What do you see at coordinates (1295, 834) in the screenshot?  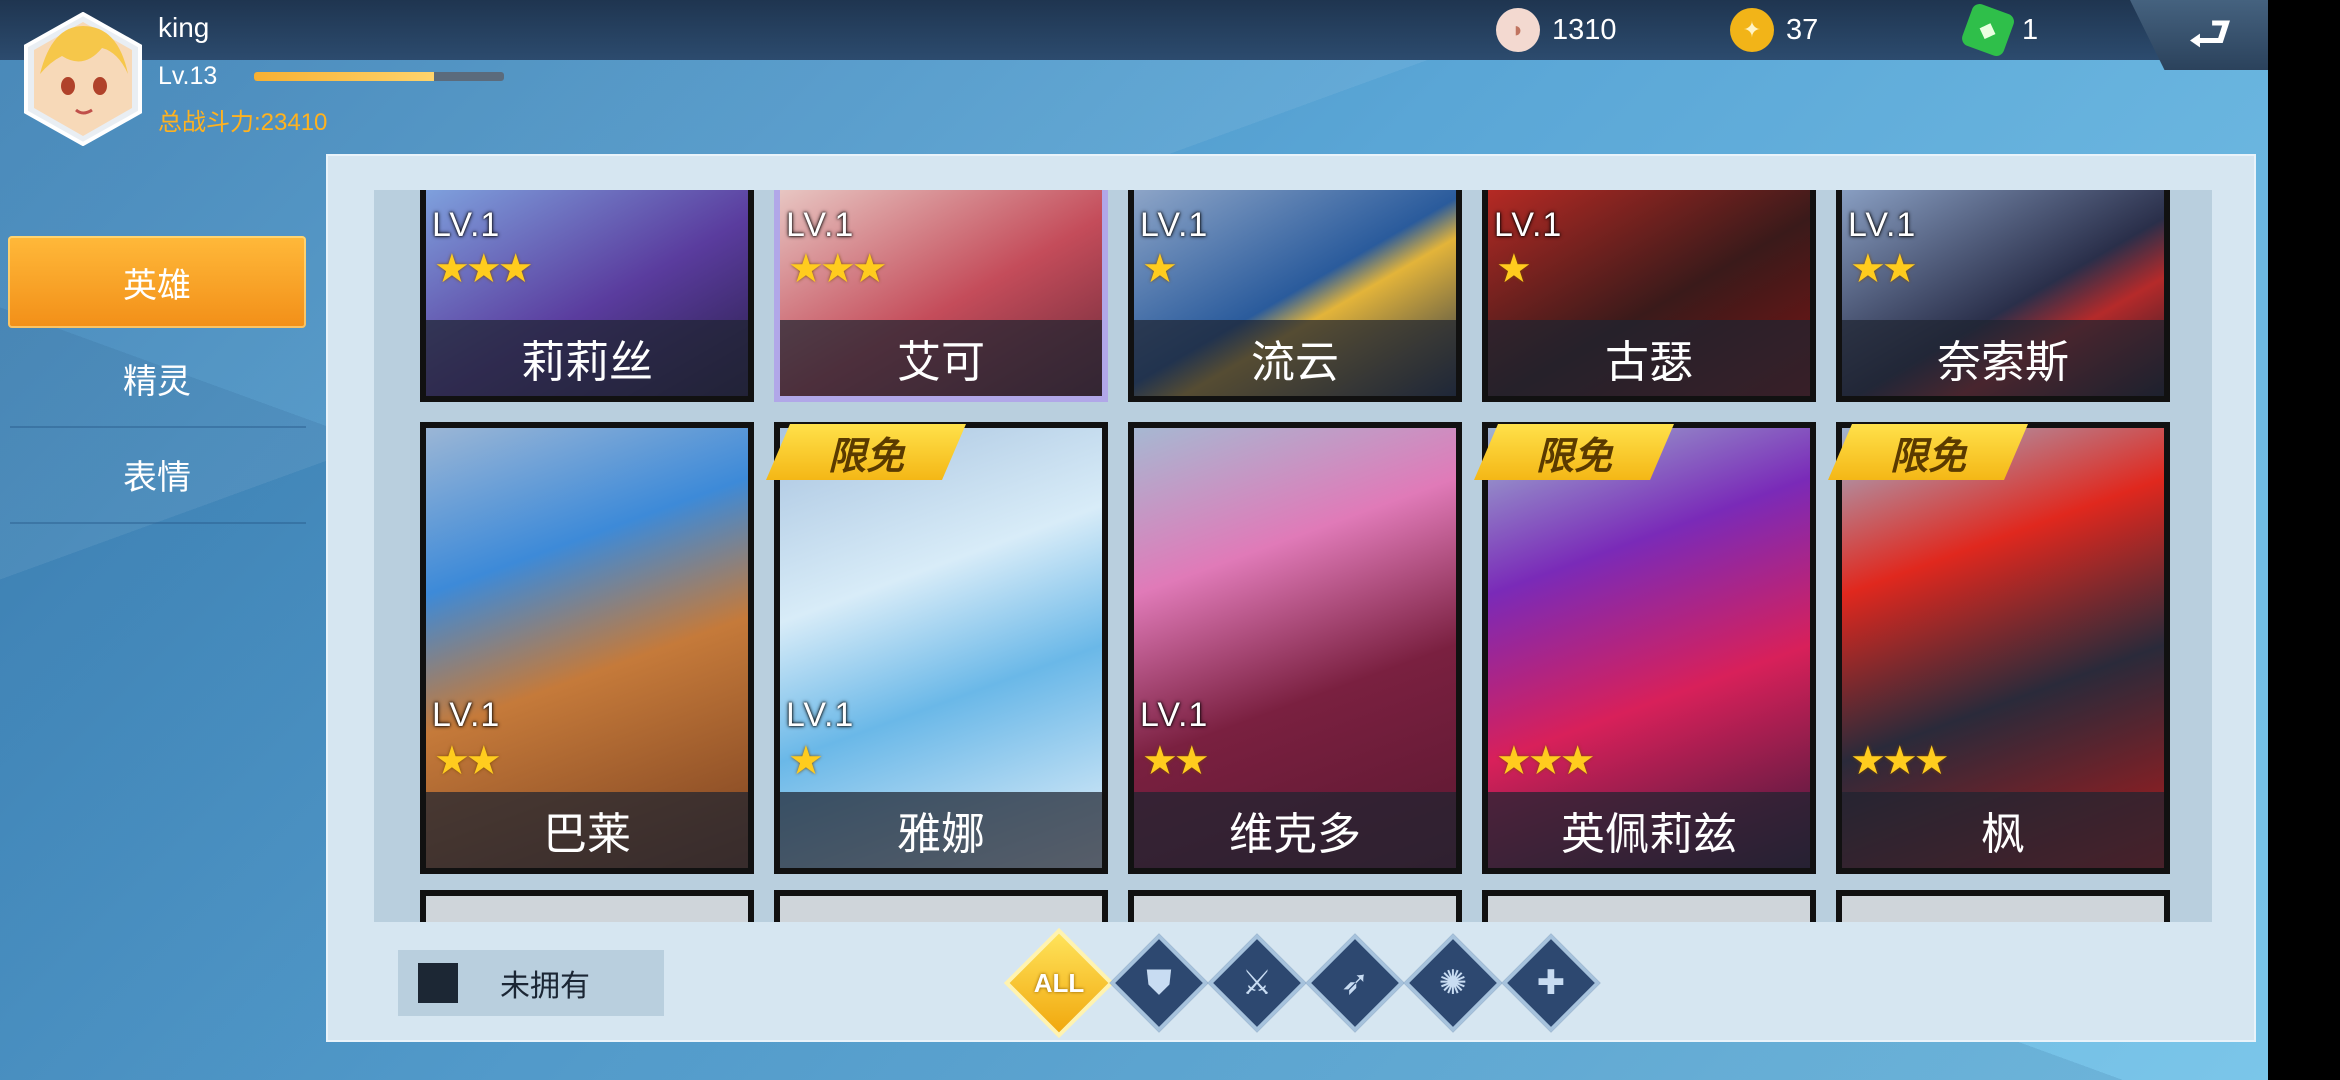 I see `hero-name-text: 维克多` at bounding box center [1295, 834].